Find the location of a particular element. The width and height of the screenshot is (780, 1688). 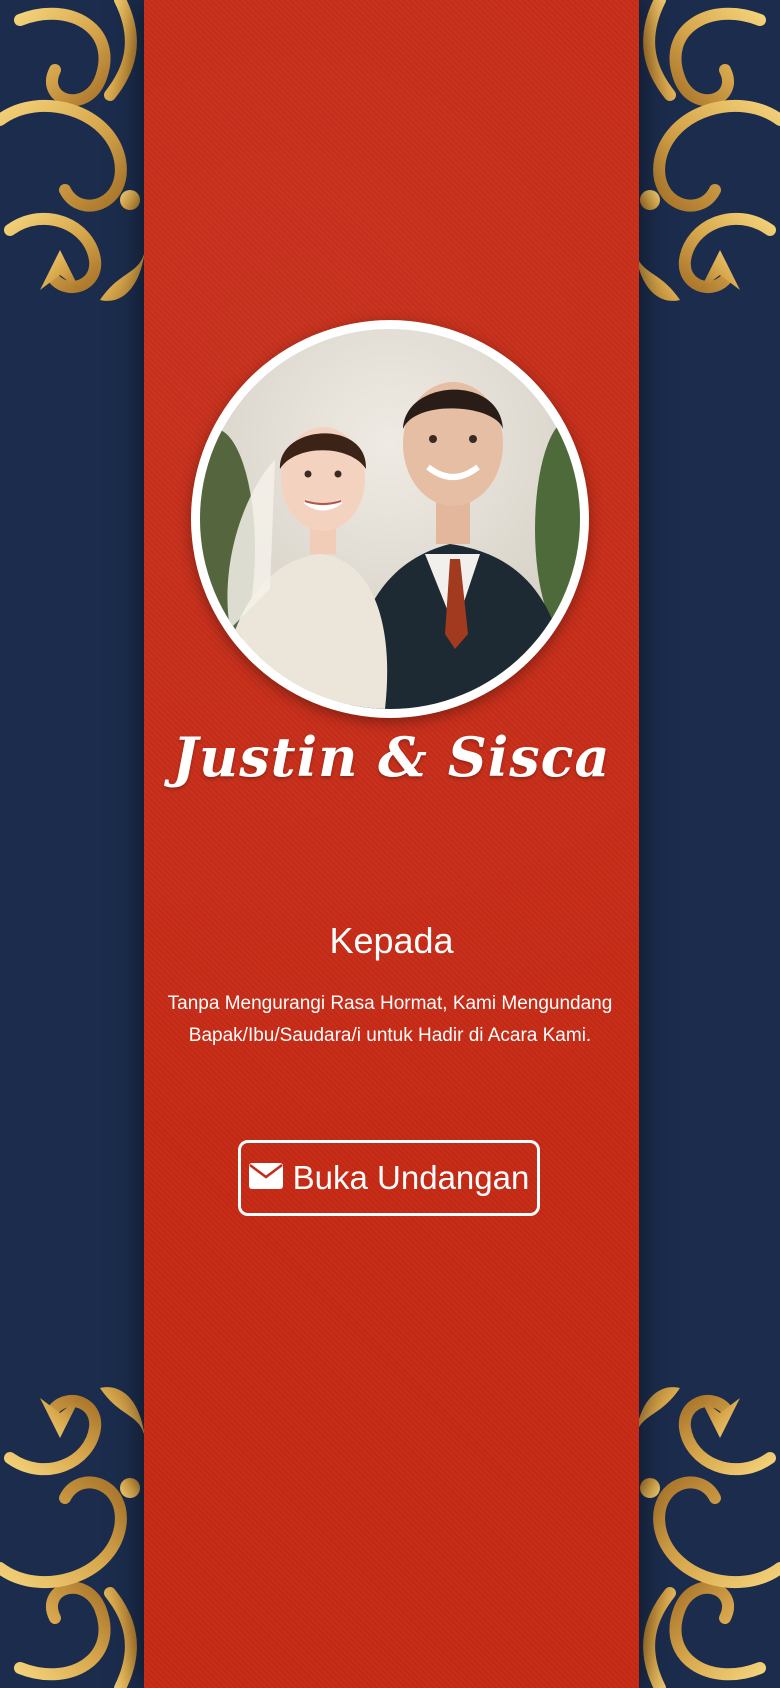

couple-photo is located at coordinates (390, 519).